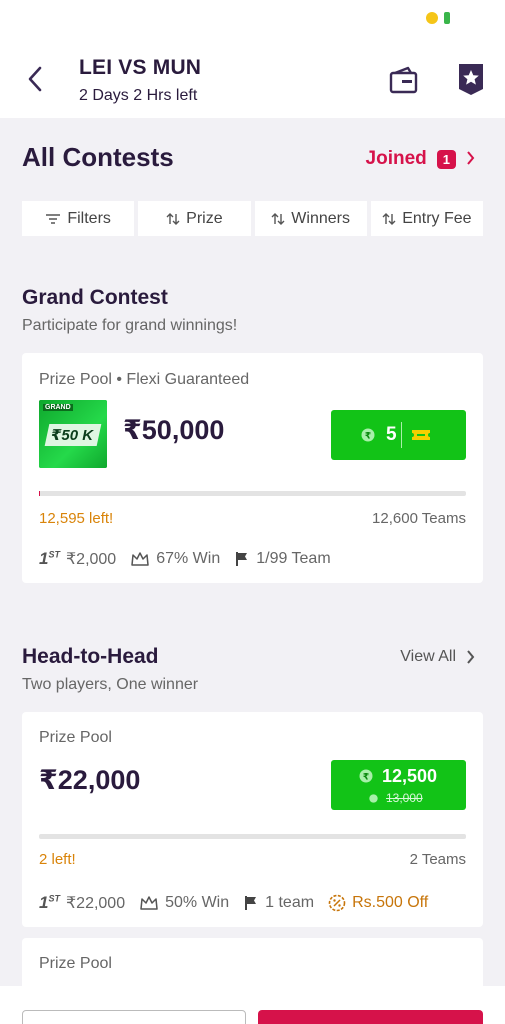 The width and height of the screenshot is (505, 1024). I want to click on team-limit-value: 1 team, so click(290, 902).